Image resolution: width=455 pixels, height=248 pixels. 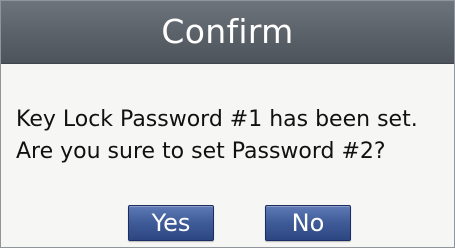 What do you see at coordinates (217, 119) in the screenshot?
I see `message-line-1: Key Lock Password #1 has been set.` at bounding box center [217, 119].